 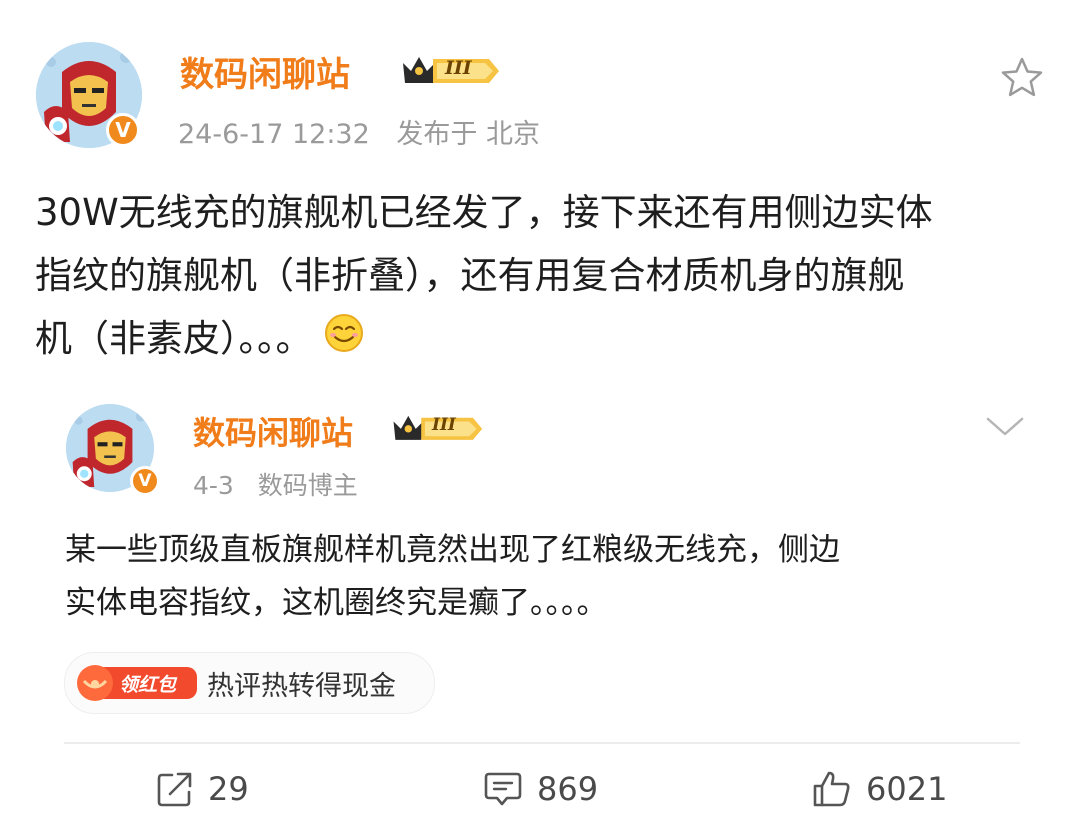 What do you see at coordinates (174, 338) in the screenshot?
I see `post-text-line: 机（非素皮）。。。` at bounding box center [174, 338].